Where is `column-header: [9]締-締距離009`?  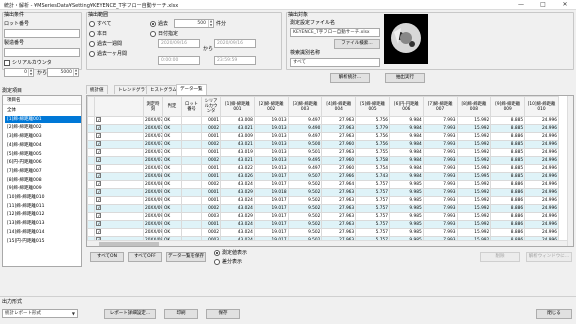
column-header: [9]締-締距離009 is located at coordinates (508, 106).